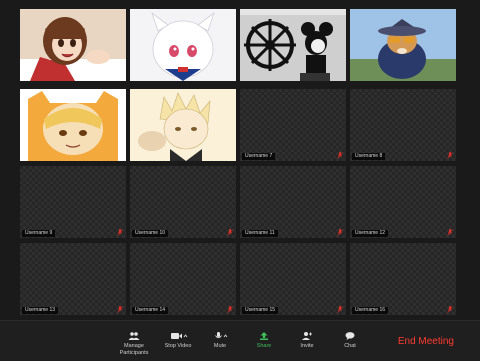  What do you see at coordinates (220, 341) in the screenshot?
I see `mute-button: Mute` at bounding box center [220, 341].